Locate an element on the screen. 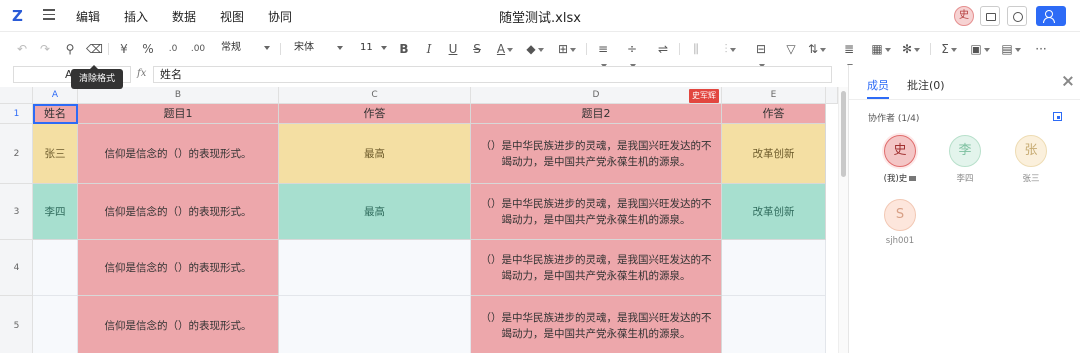 The width and height of the screenshot is (1080, 353). cell-c2: 最高 is located at coordinates (375, 154).